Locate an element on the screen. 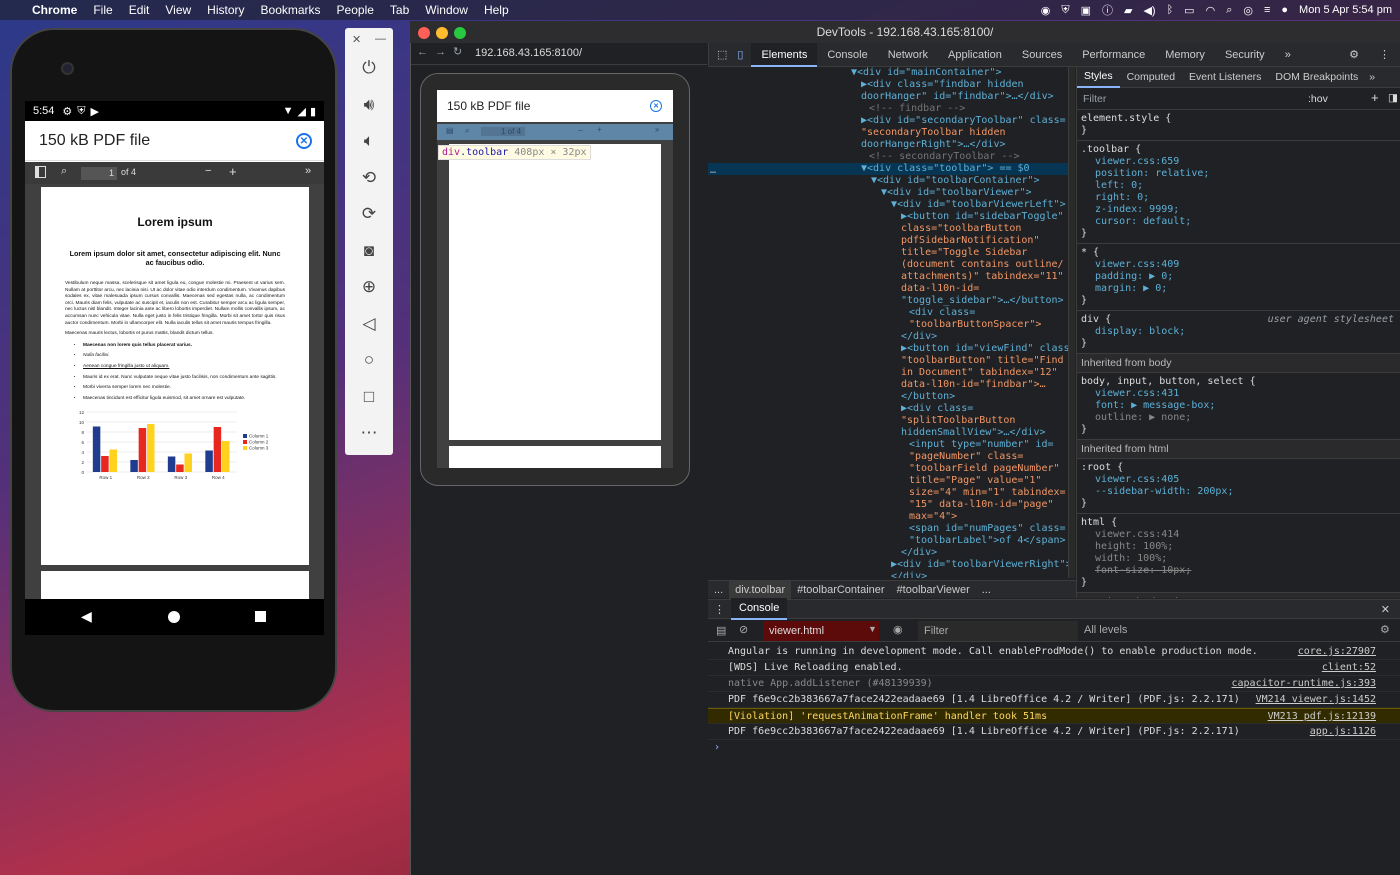  more-icon: ⋯ is located at coordinates (369, 433).